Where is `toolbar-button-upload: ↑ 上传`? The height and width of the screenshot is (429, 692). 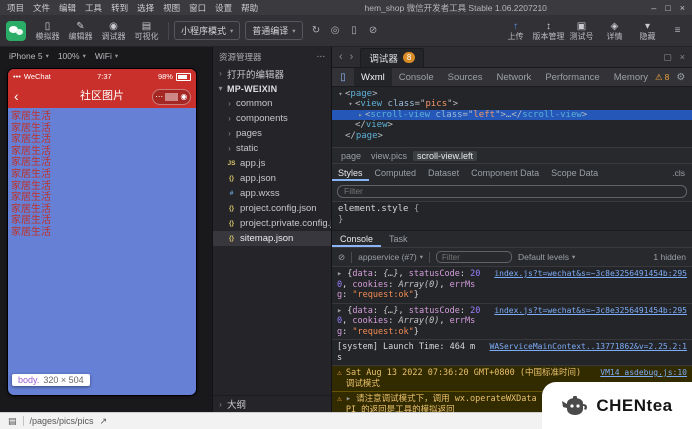
toolbar-button-upload: ↑ 上传 is located at coordinates (515, 30).